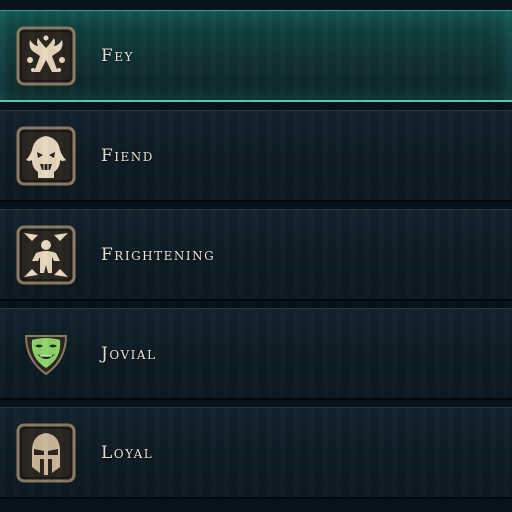 Image resolution: width=512 pixels, height=512 pixels. Describe the element at coordinates (158, 254) in the screenshot. I see `trait-label: Frightening` at that location.